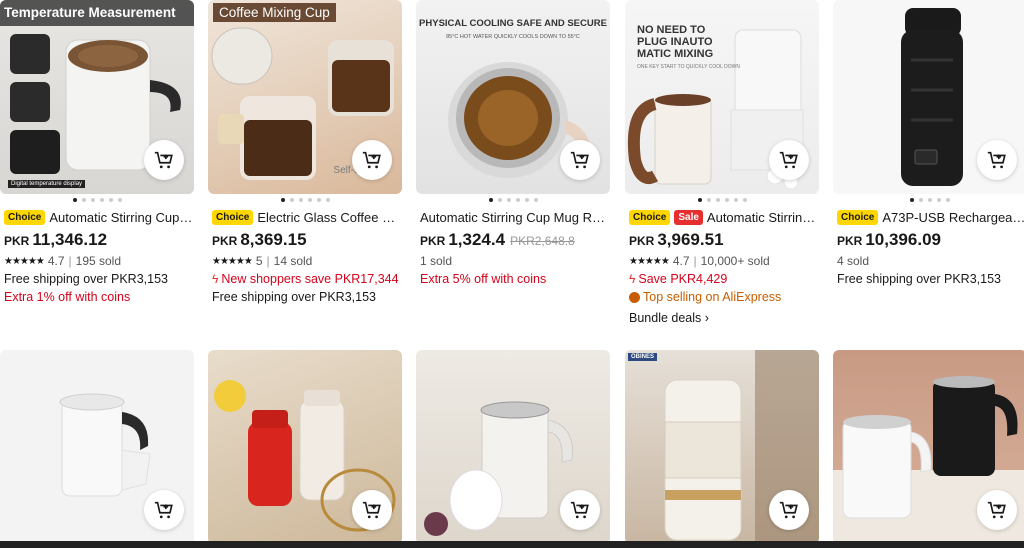  What do you see at coordinates (688, 217) in the screenshot?
I see `sale-badge: Sale` at bounding box center [688, 217].